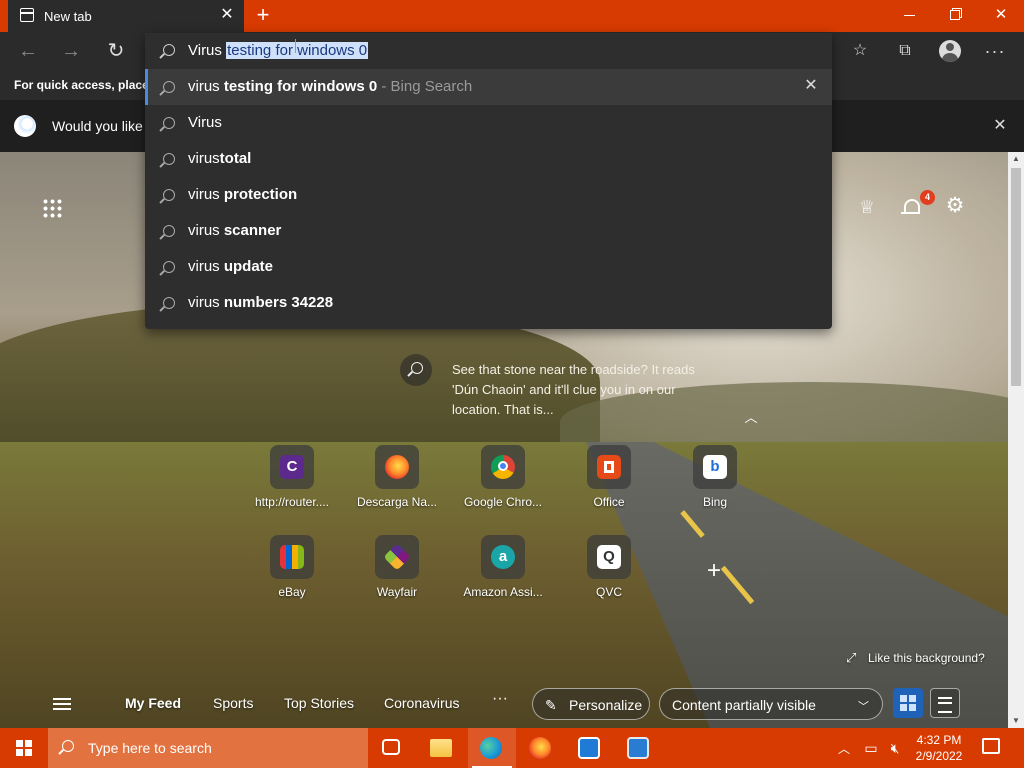 This screenshot has width=1024, height=768. Describe the element at coordinates (153, 703) in the screenshot. I see `tab-my-feed: My Feed` at that location.